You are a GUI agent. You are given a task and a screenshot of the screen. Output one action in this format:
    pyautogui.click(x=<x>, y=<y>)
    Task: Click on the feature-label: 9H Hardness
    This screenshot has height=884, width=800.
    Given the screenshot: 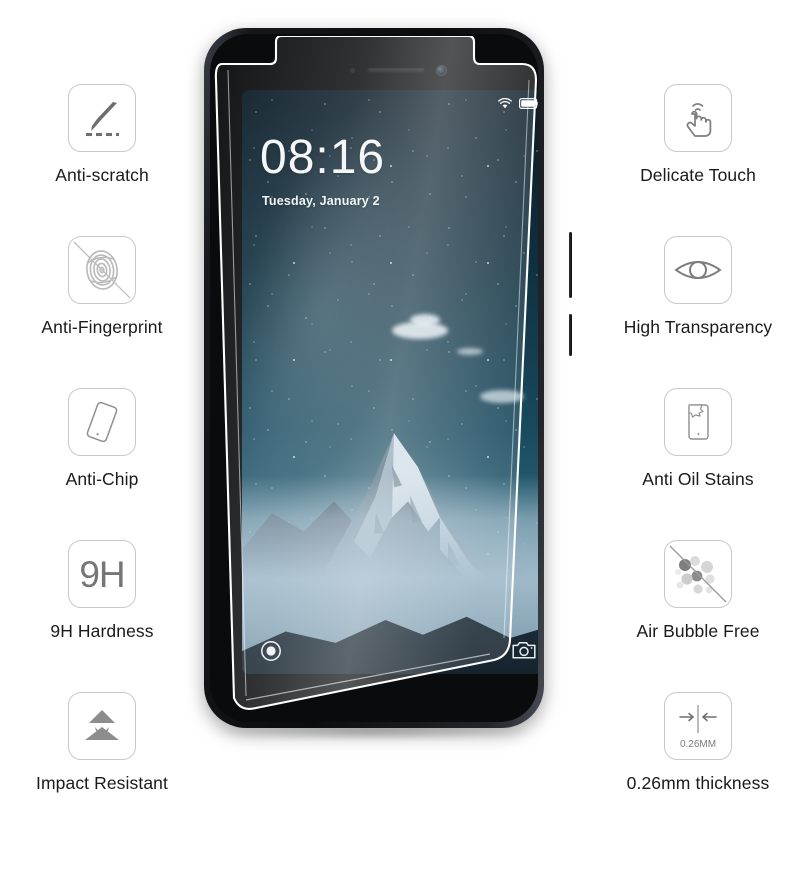 What is the action you would take?
    pyautogui.click(x=102, y=631)
    